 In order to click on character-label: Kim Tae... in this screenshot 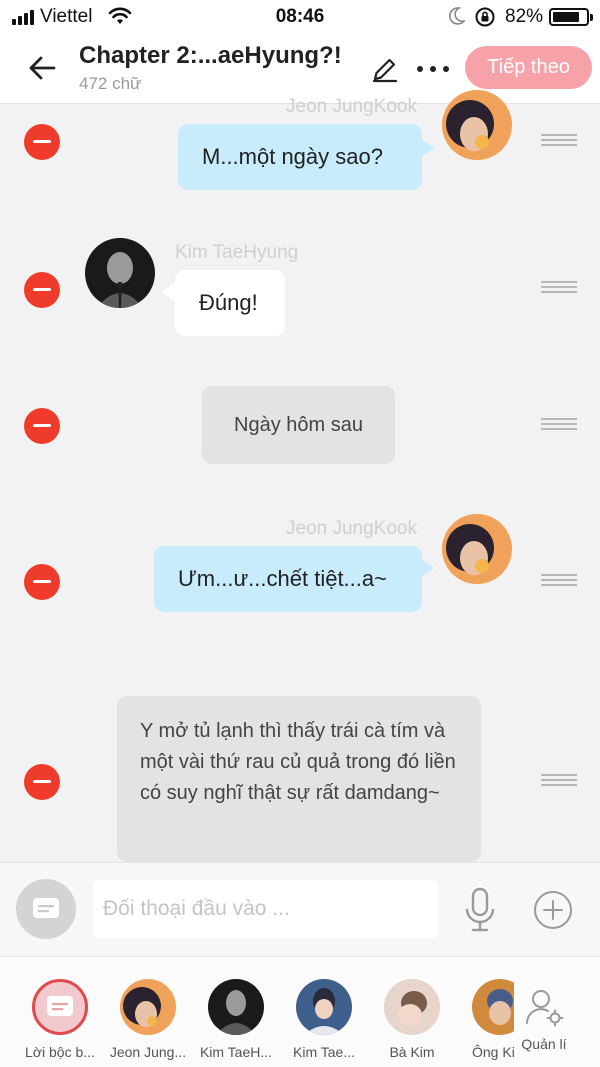, I will do `click(324, 1052)`.